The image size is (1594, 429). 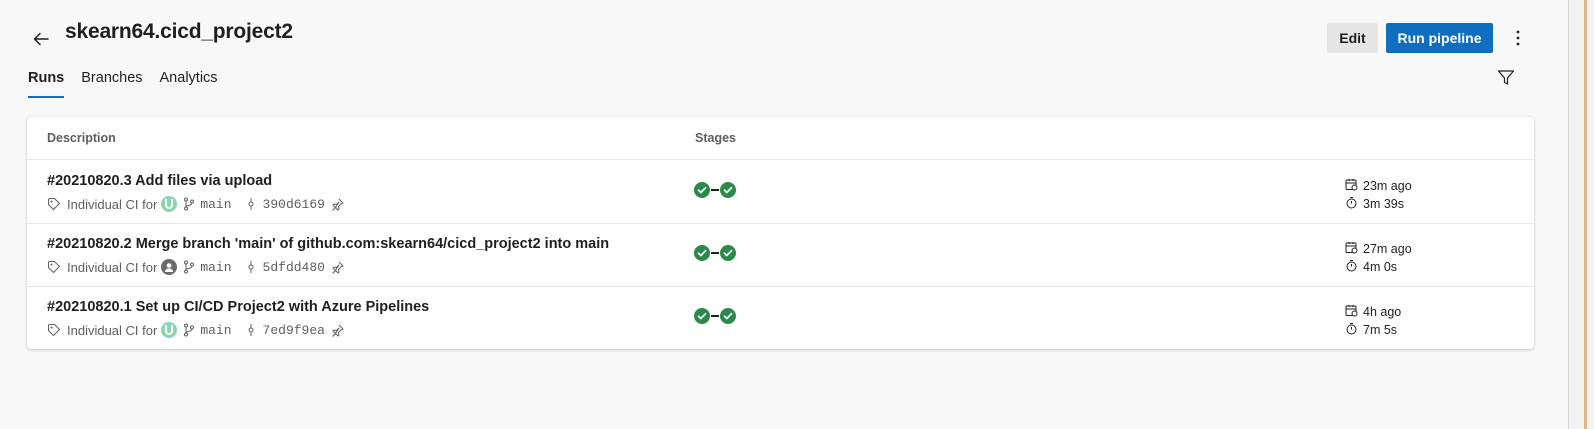 I want to click on more-actions-icon, so click(x=1518, y=38).